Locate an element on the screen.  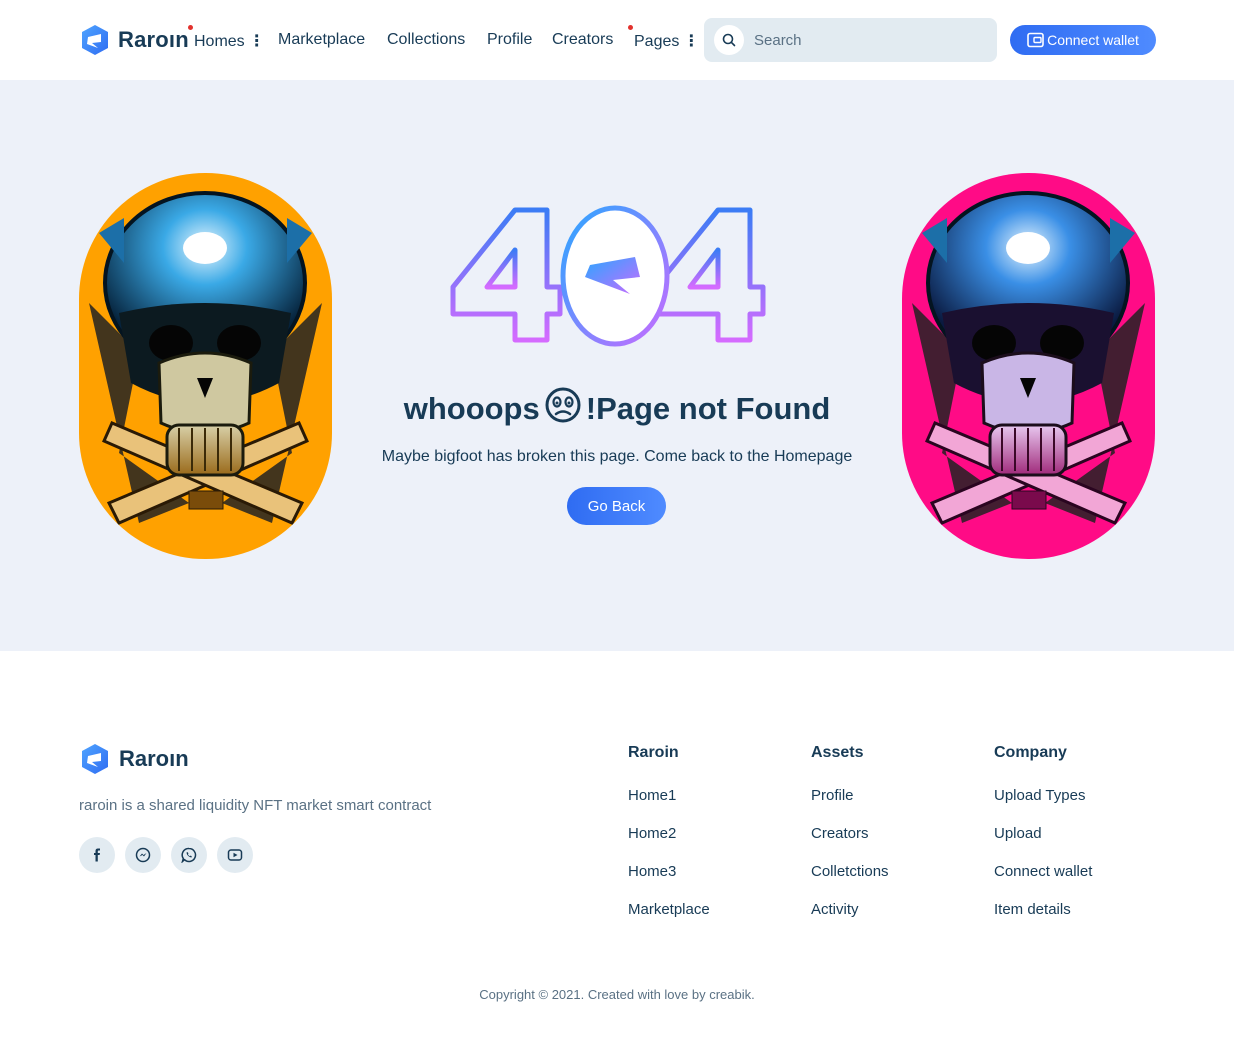
homes-notification-dot is located at coordinates (190, 27).